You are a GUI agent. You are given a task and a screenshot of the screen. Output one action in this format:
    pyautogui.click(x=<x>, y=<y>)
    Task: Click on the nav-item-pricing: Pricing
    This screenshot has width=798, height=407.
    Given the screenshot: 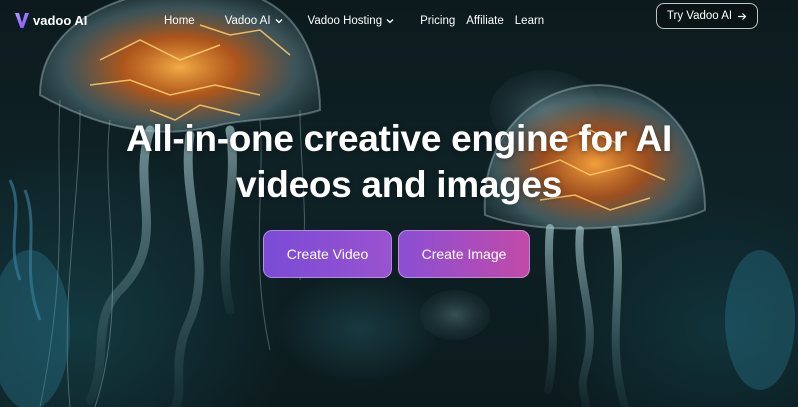 What is the action you would take?
    pyautogui.click(x=437, y=21)
    